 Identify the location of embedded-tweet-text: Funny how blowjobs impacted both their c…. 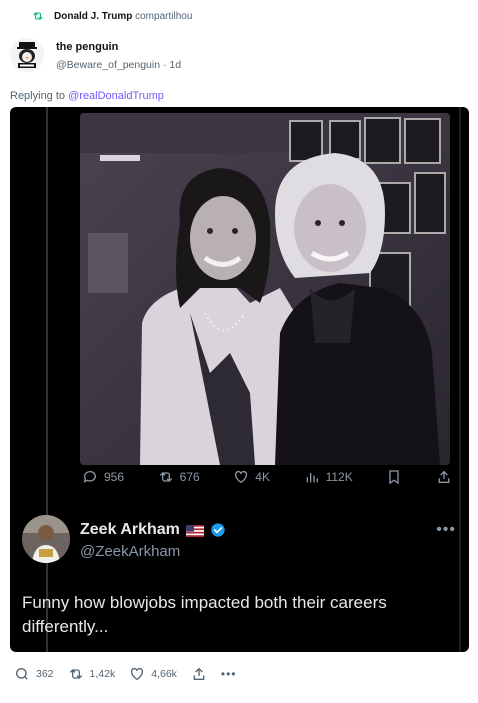
(204, 614).